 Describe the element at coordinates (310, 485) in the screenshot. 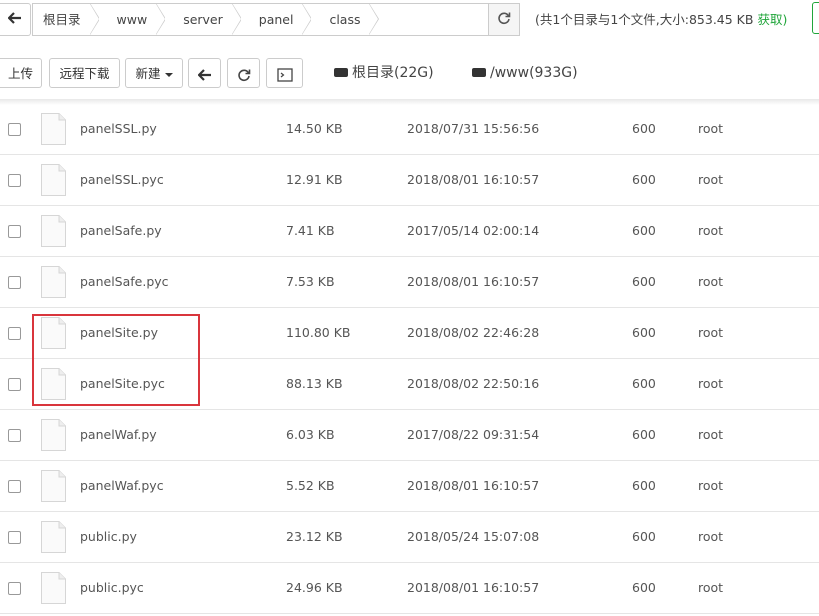

I see `file-size: 5.52 KB` at that location.